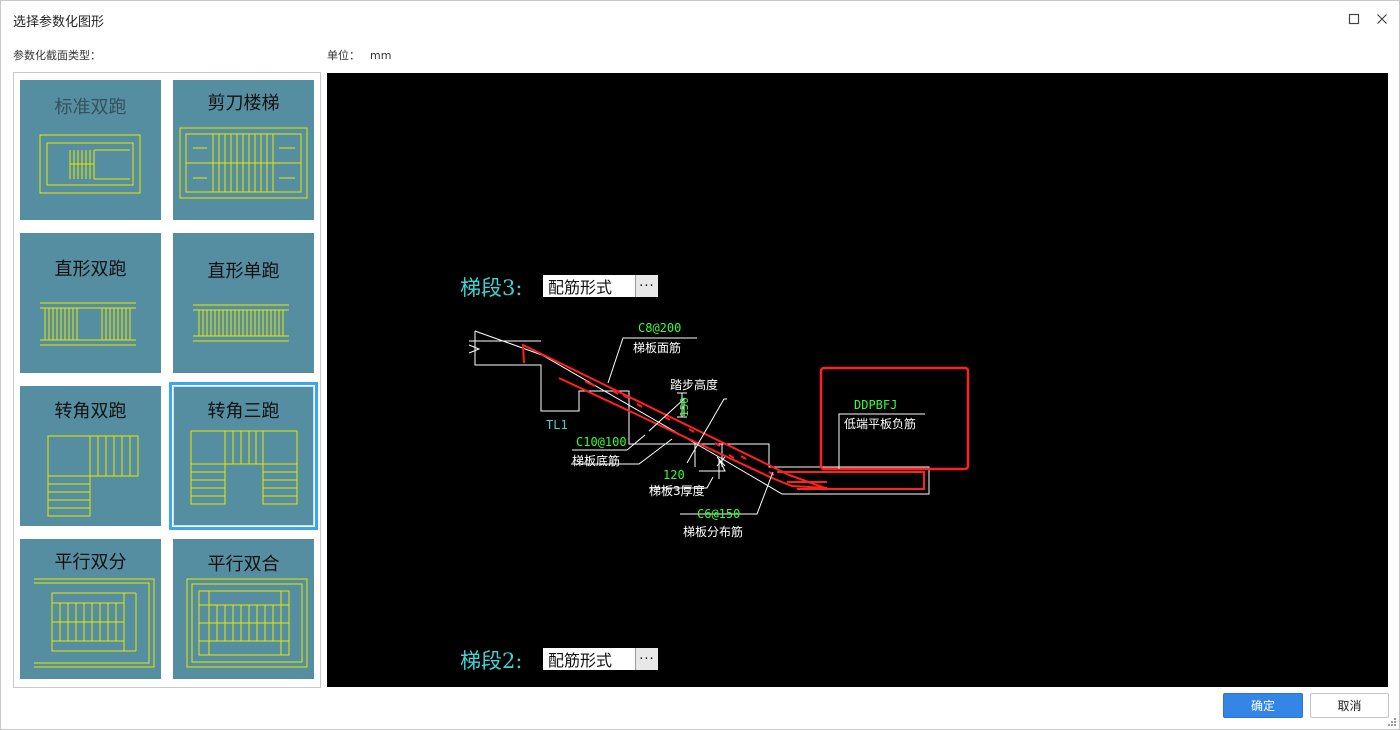 The height and width of the screenshot is (730, 1400). Describe the element at coordinates (684, 407) in the screenshot. I see `annot-h150: 150` at that location.